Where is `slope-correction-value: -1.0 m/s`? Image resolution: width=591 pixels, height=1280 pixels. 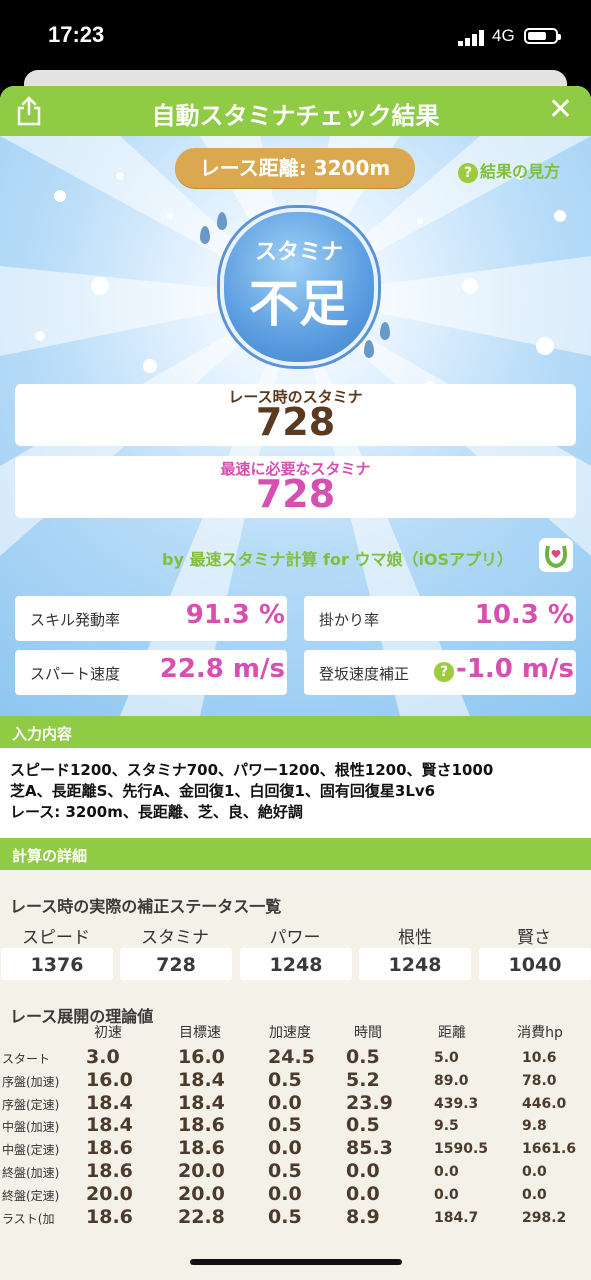 slope-correction-value: -1.0 m/s is located at coordinates (515, 669).